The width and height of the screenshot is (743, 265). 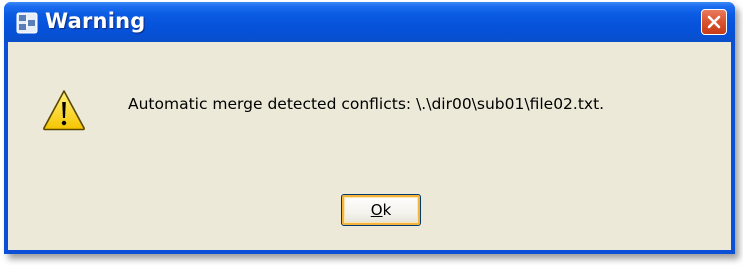 I want to click on ok-button-mnemonic: O, so click(x=376, y=210).